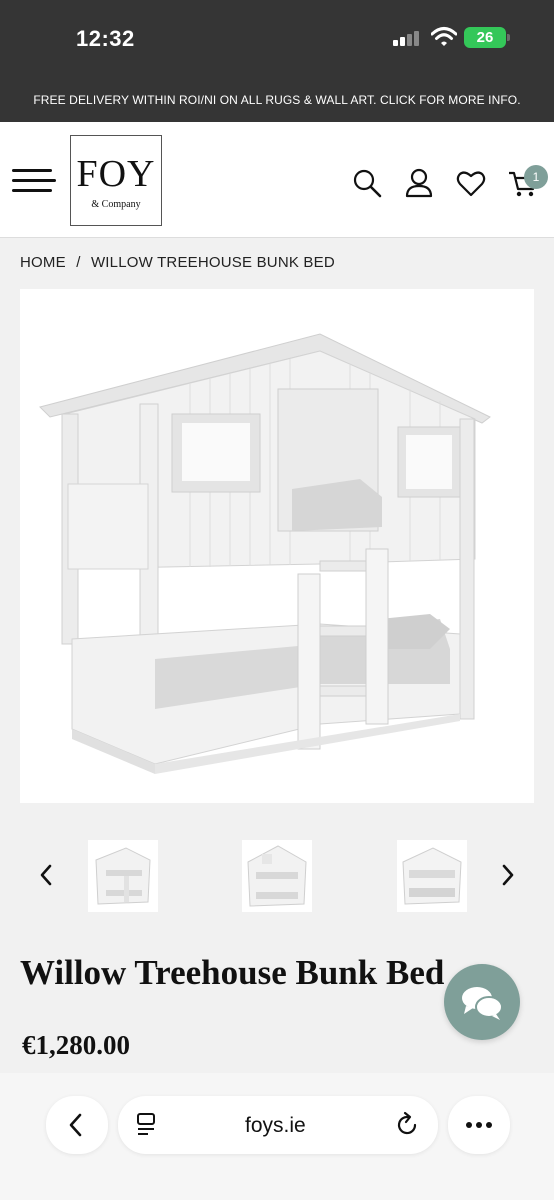 The image size is (554, 1200). I want to click on wifi-icon, so click(444, 36).